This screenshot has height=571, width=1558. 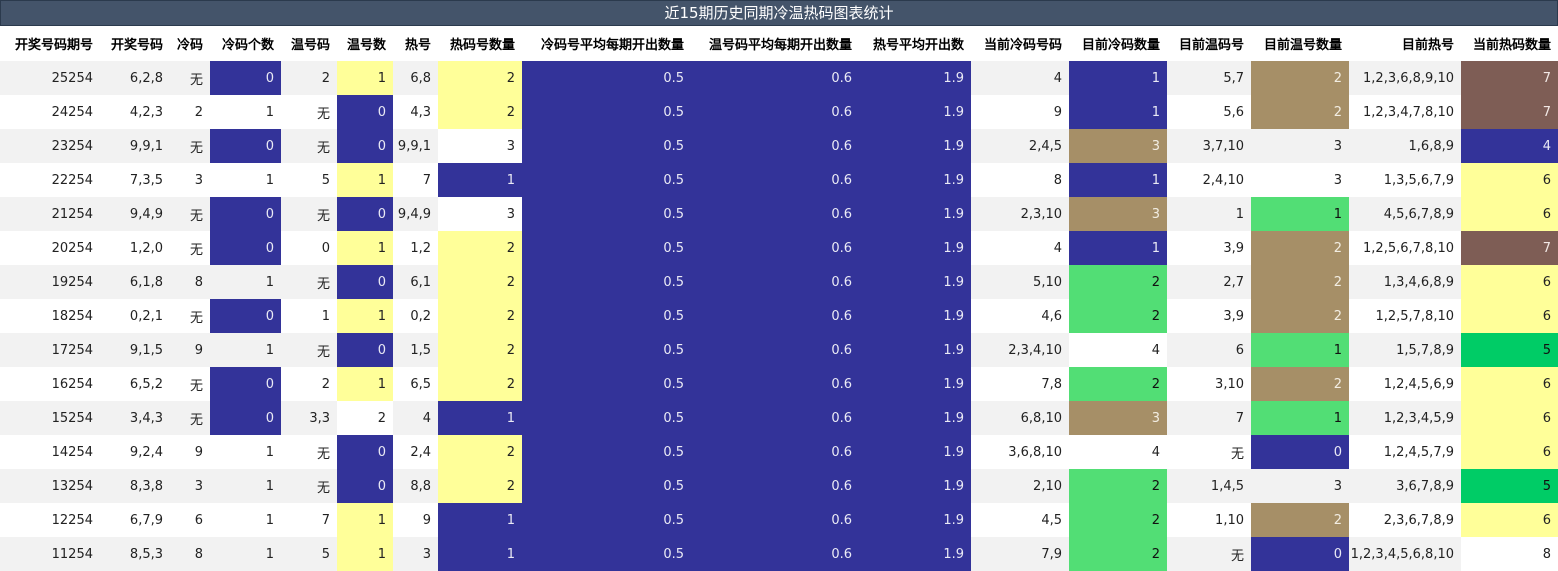 What do you see at coordinates (1405, 384) in the screenshot?
I see `table-cell: 1,2,4,5,6,9` at bounding box center [1405, 384].